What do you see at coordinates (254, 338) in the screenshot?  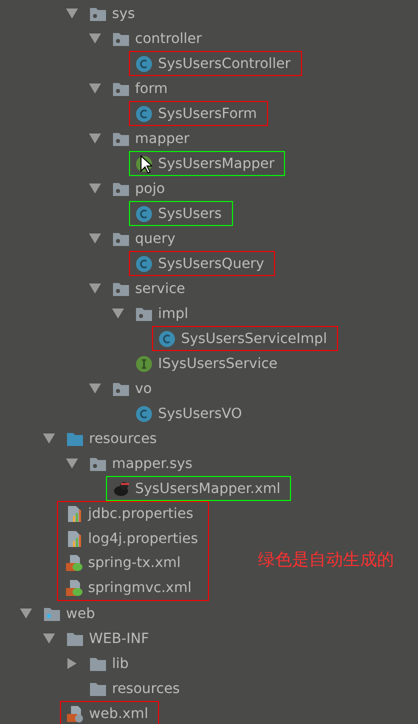 I see `file-name: SysUsersServiceImpl` at bounding box center [254, 338].